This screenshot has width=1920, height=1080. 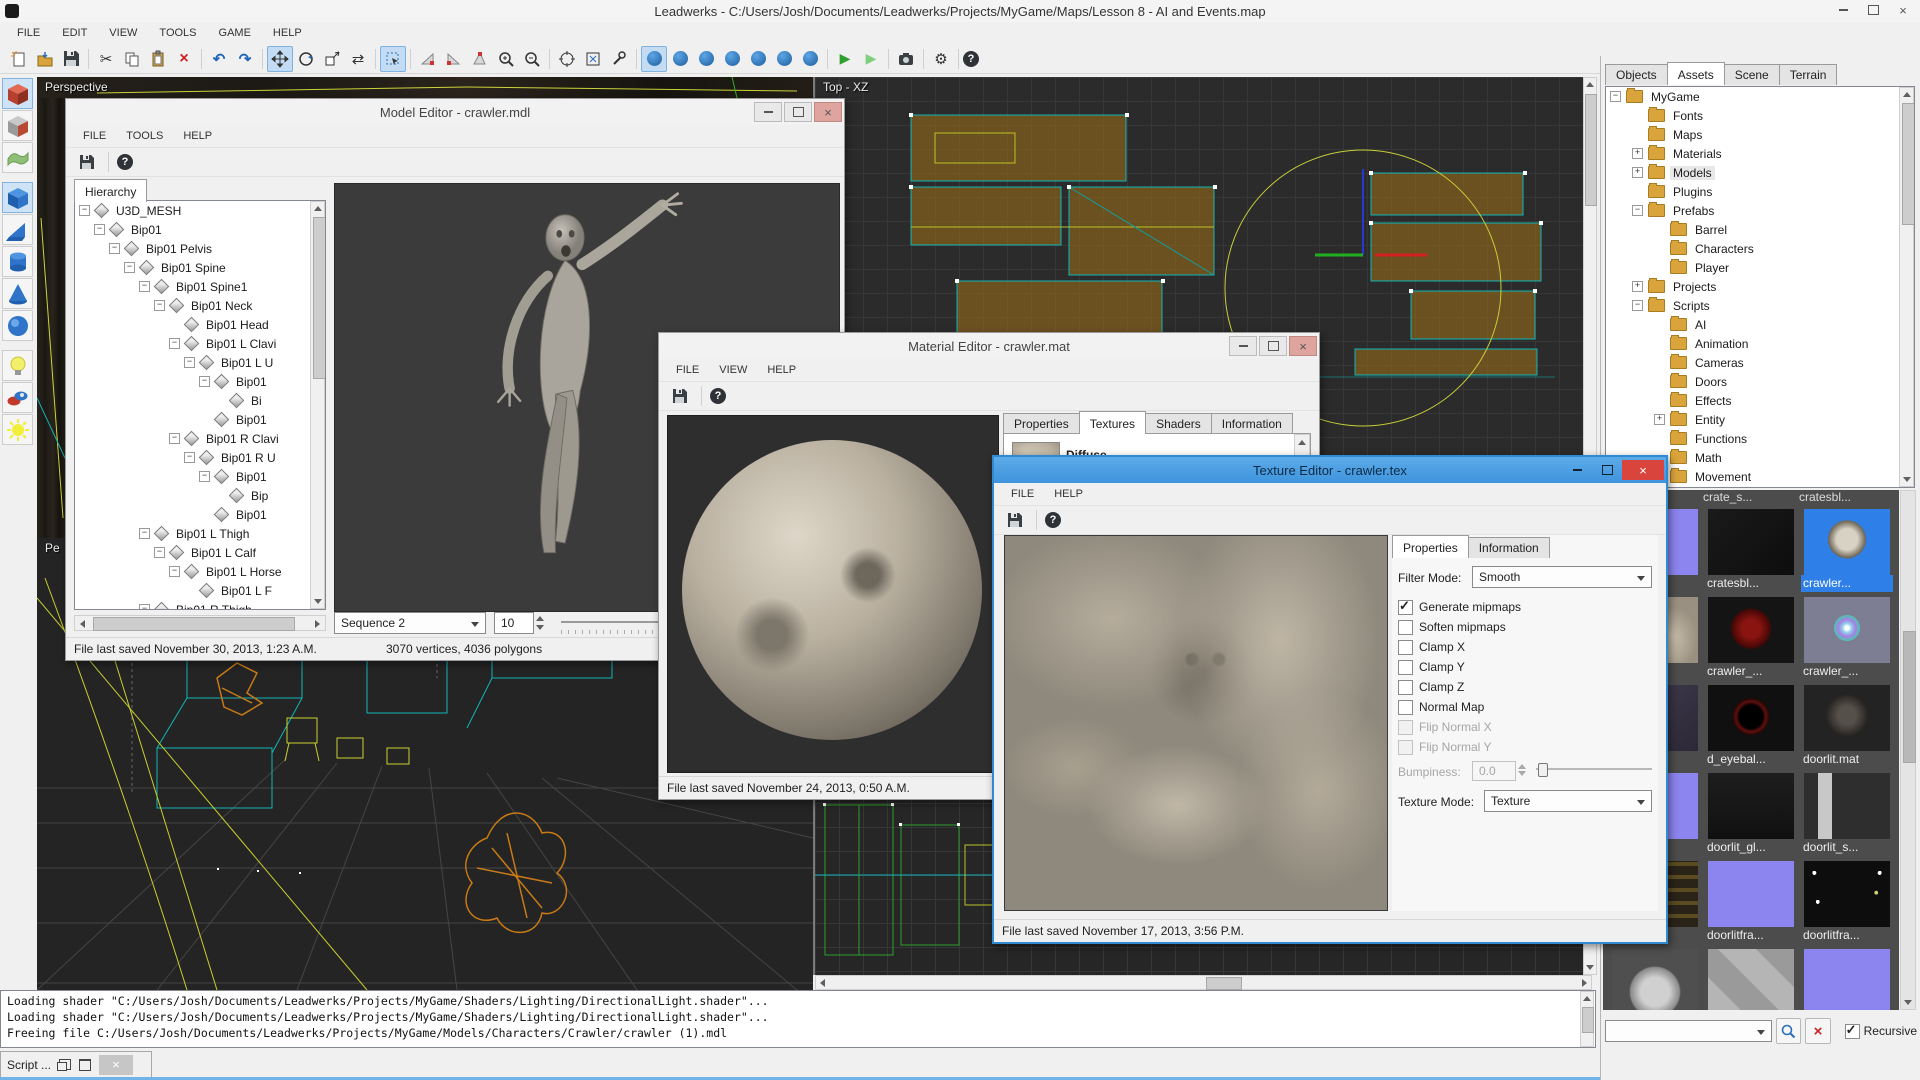 What do you see at coordinates (45, 59) in the screenshot?
I see `import-icon` at bounding box center [45, 59].